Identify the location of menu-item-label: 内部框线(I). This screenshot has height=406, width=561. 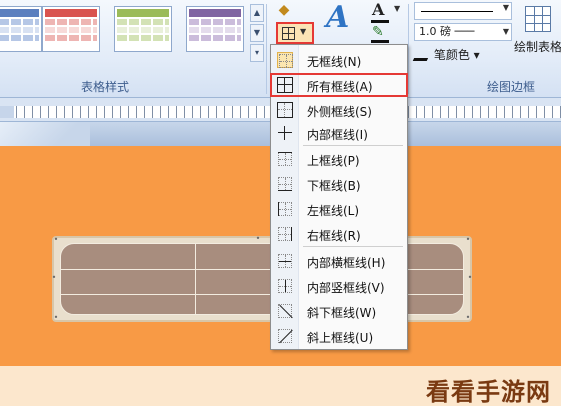
(337, 135).